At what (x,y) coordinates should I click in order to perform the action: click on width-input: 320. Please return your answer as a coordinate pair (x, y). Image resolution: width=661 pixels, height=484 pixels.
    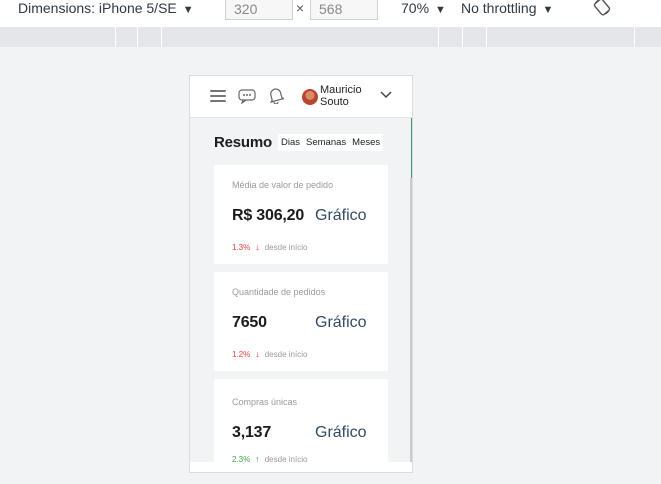
    Looking at the image, I should click on (259, 10).